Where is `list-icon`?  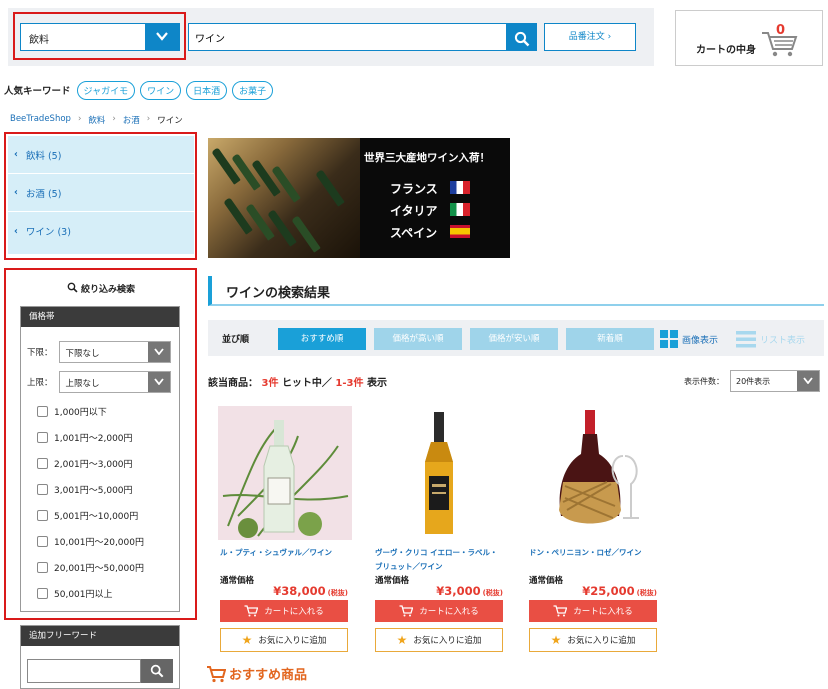
list-icon is located at coordinates (746, 339).